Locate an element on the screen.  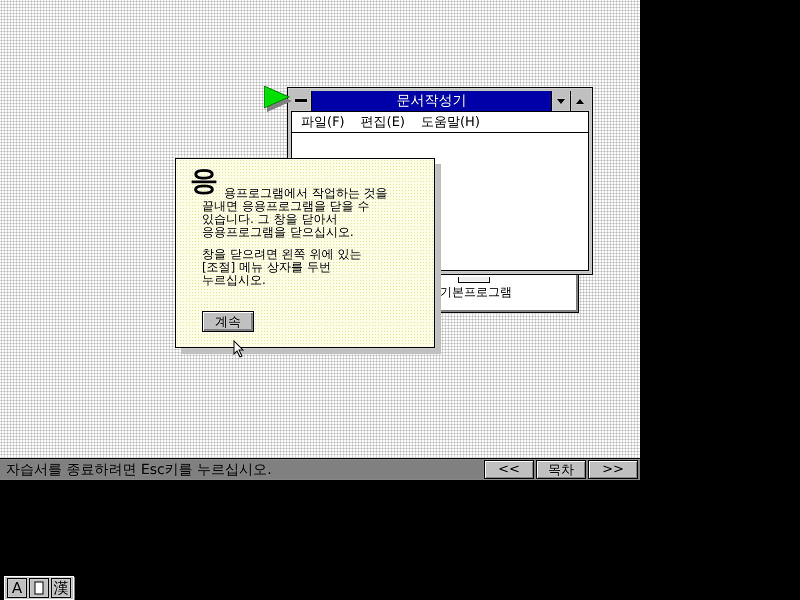
minimize-button is located at coordinates (560, 101).